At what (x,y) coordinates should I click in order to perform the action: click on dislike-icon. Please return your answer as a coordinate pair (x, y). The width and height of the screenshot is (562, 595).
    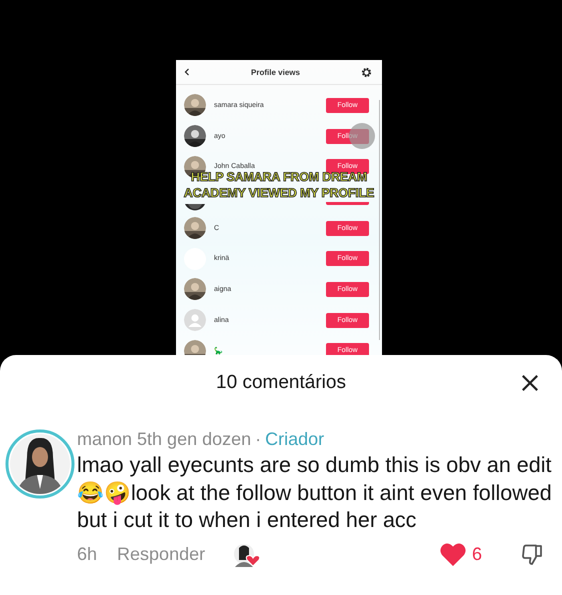
    Looking at the image, I should click on (532, 554).